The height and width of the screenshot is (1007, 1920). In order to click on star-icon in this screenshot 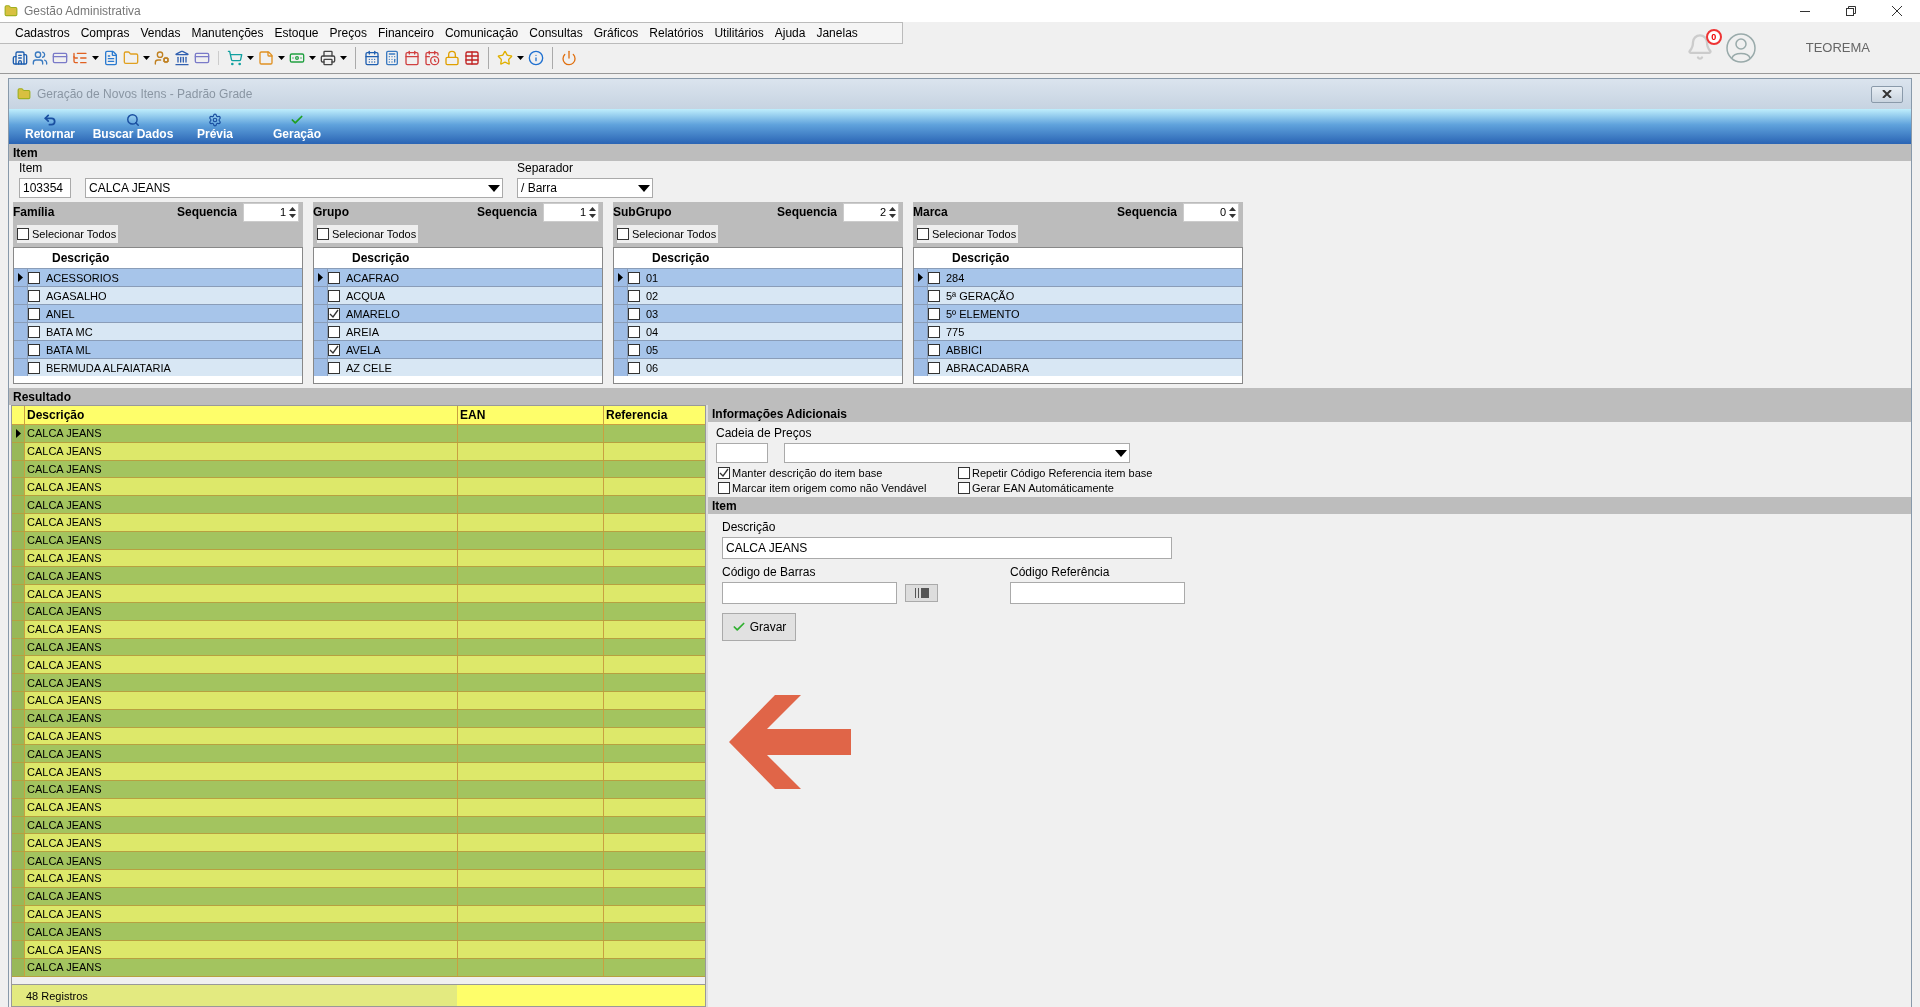, I will do `click(505, 58)`.